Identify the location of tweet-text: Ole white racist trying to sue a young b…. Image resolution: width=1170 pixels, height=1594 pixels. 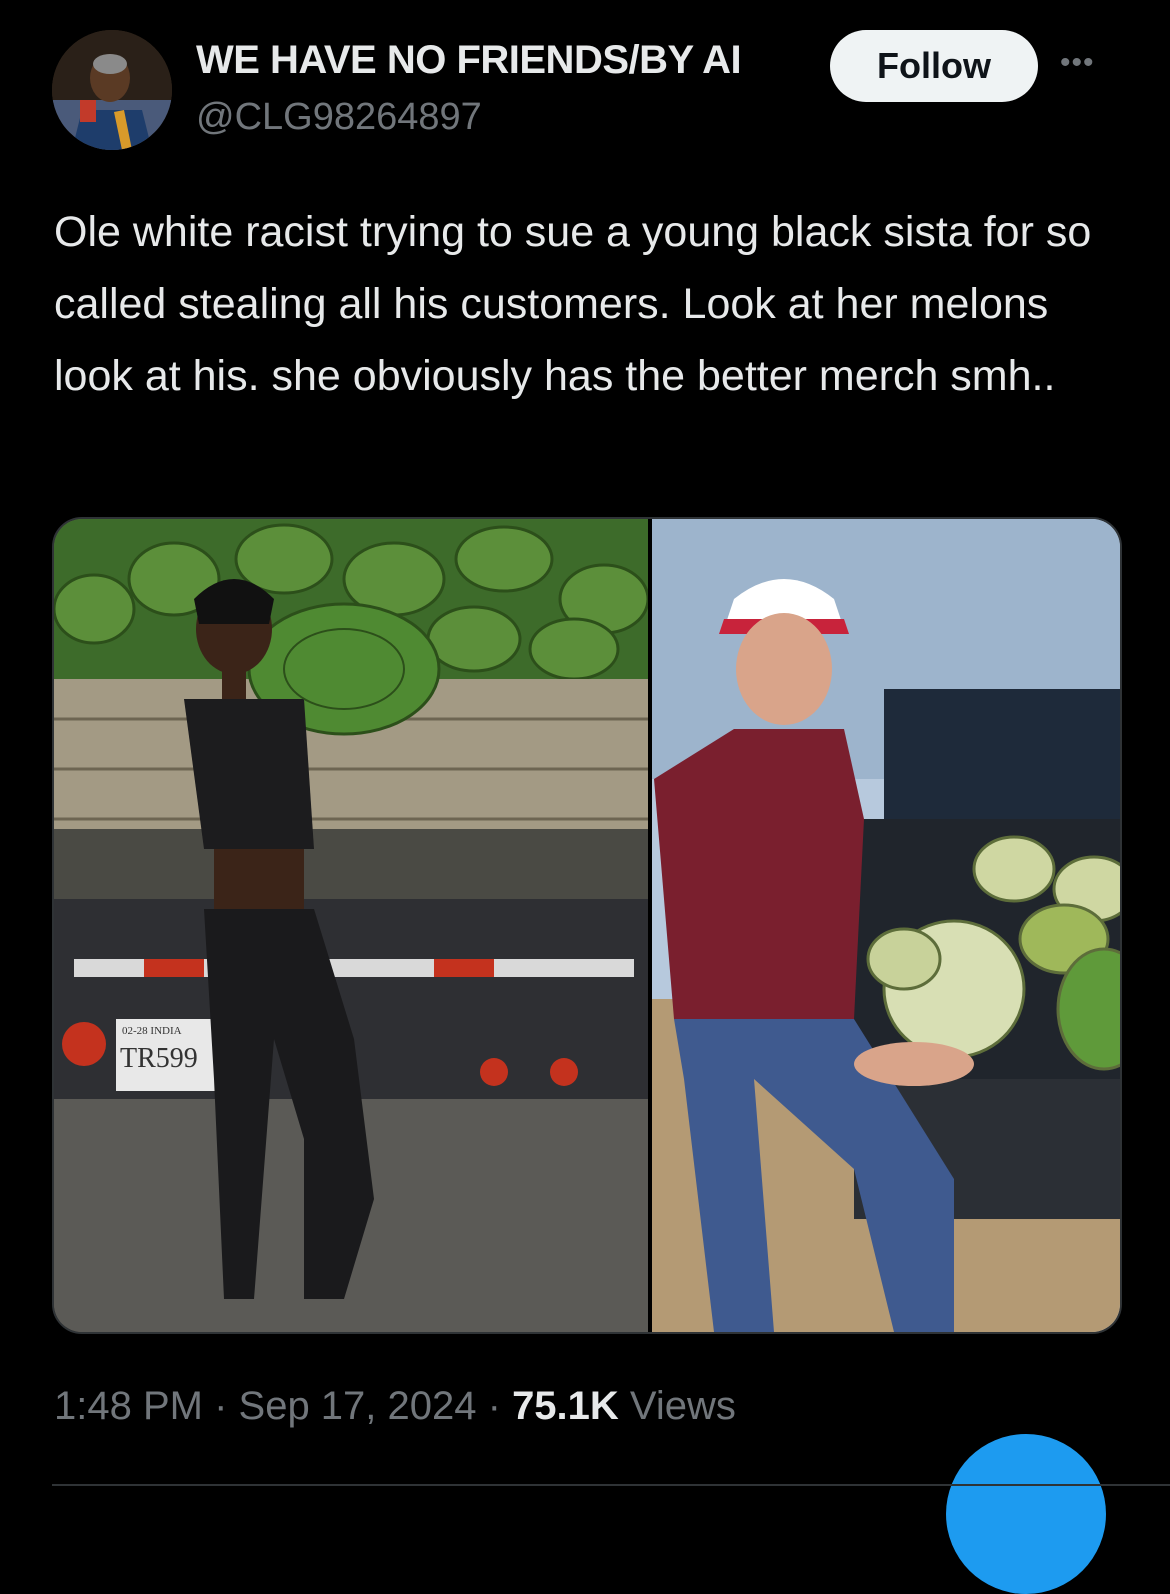
(573, 304).